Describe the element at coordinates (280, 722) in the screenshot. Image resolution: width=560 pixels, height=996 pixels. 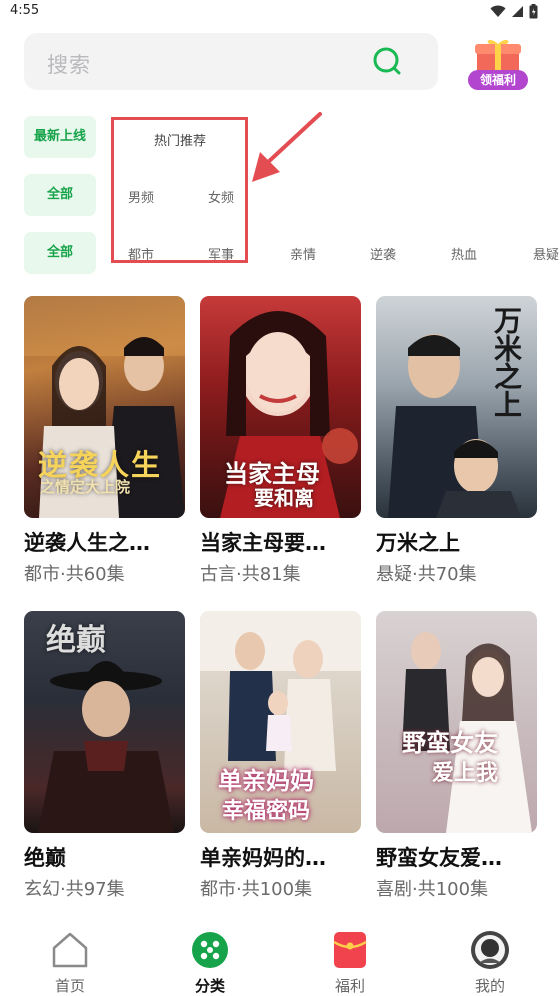
I see `drama-poster: 单亲妈妈 幸福密码` at that location.